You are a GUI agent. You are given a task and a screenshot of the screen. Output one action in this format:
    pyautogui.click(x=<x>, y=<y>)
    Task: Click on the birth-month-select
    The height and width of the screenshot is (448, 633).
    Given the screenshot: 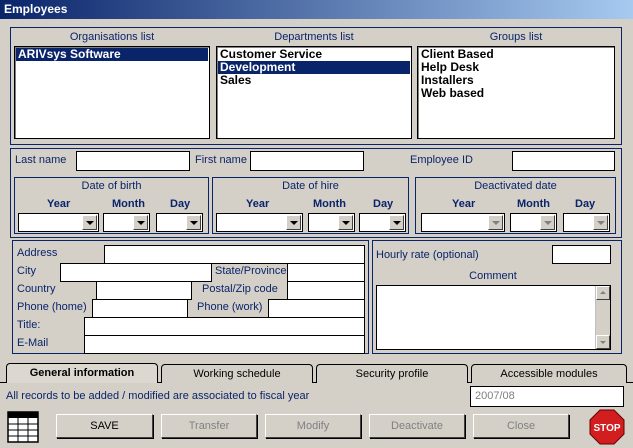 What is the action you would take?
    pyautogui.click(x=126, y=222)
    